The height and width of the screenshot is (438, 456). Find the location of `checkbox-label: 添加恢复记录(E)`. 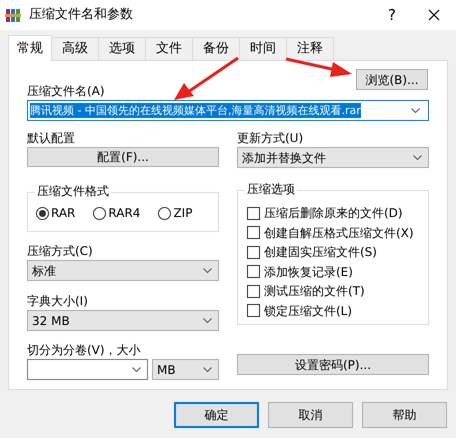

checkbox-label: 添加恢复记录(E) is located at coordinates (308, 272).